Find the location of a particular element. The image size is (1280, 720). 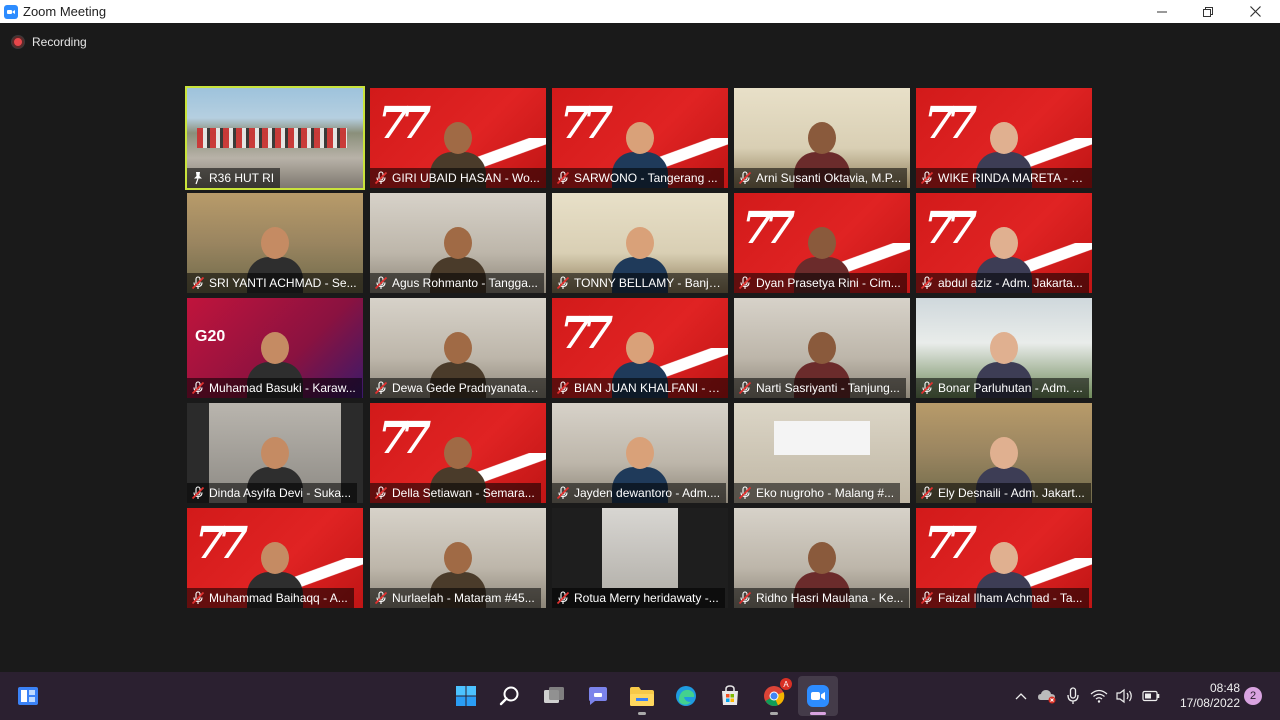

teams-chat-button is located at coordinates (598, 696).